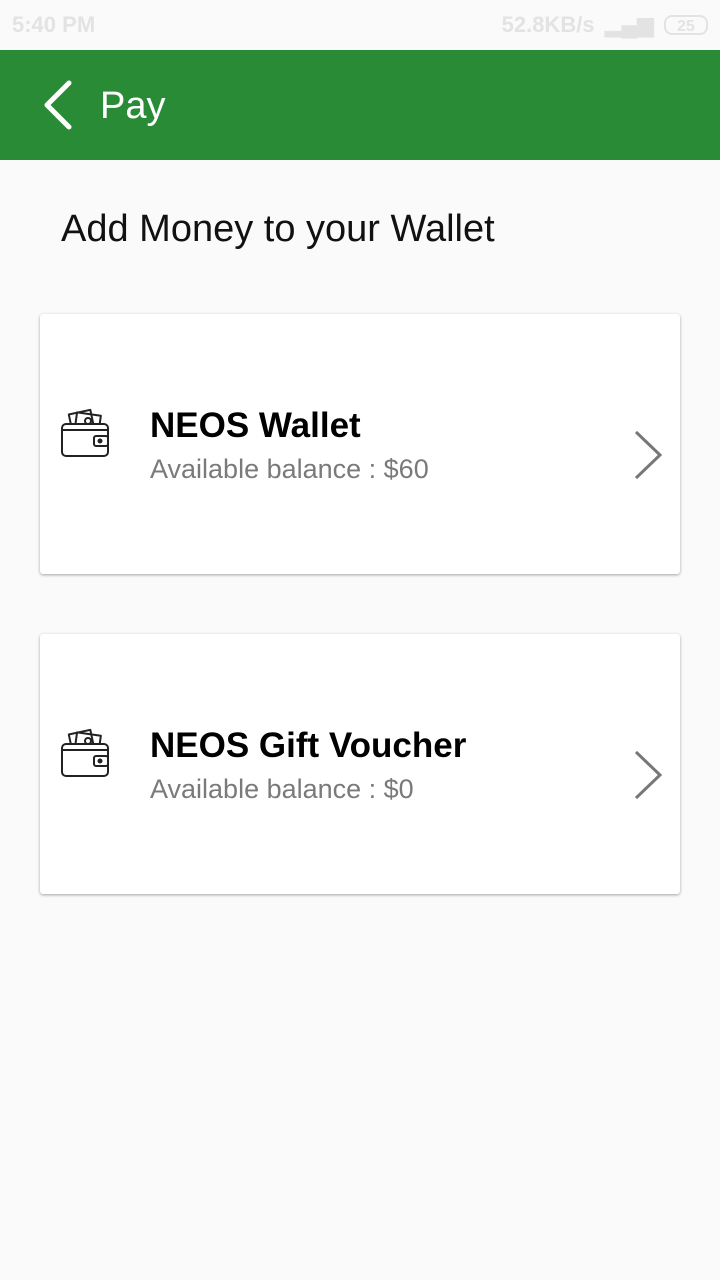 The width and height of the screenshot is (720, 1280). What do you see at coordinates (282, 789) in the screenshot?
I see `balance-label: Available balance : $0` at bounding box center [282, 789].